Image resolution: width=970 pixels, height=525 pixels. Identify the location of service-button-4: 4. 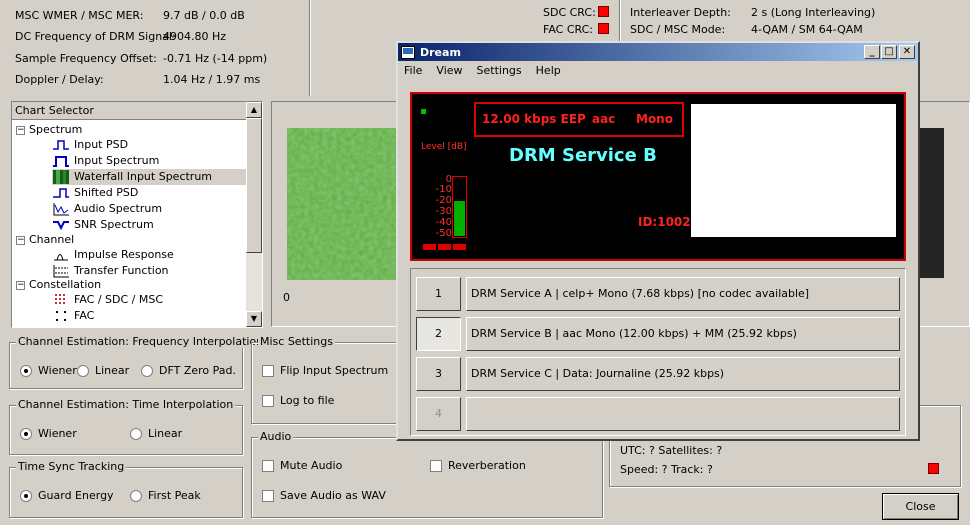
(438, 414).